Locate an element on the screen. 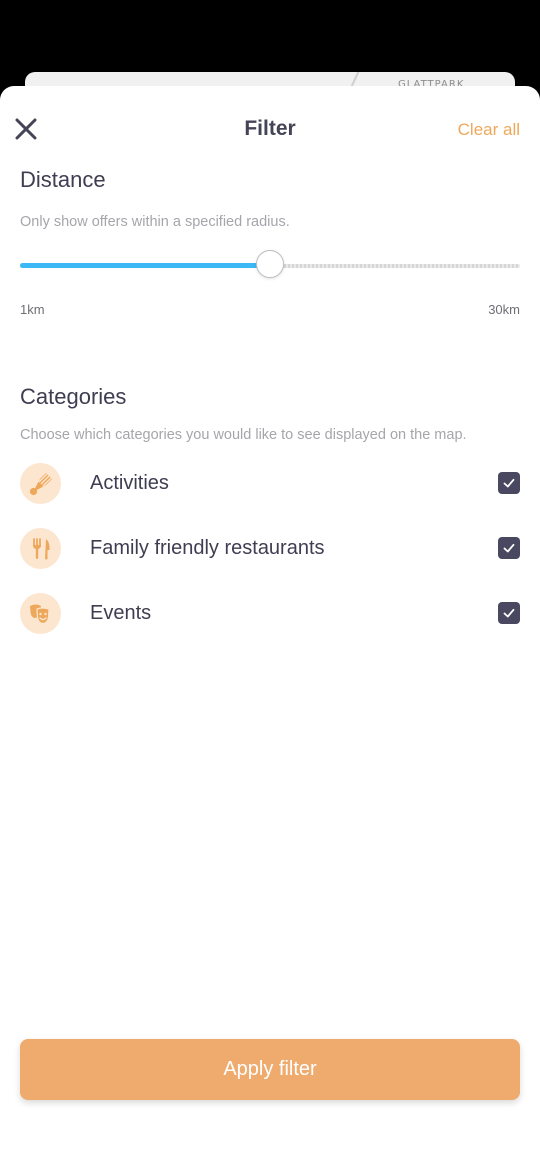 The image size is (540, 1168). category-label: Events is located at coordinates (121, 613).